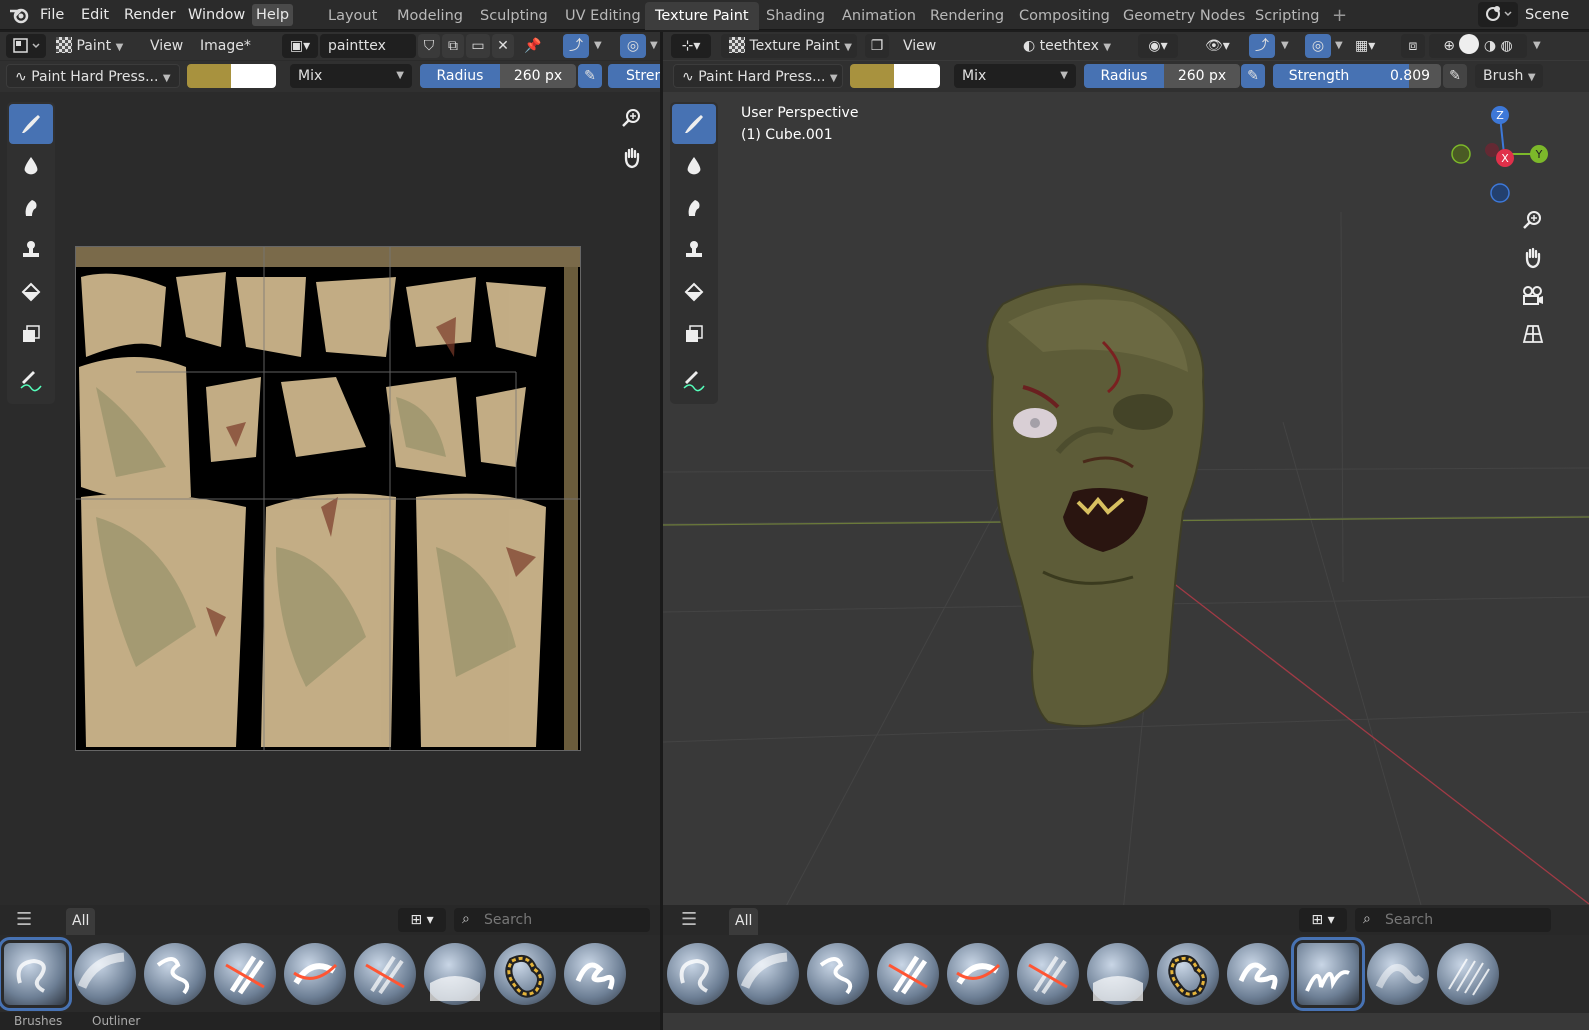 The image size is (1589, 1030). What do you see at coordinates (758, 76) in the screenshot?
I see `brush-selector: ∿ Paint Hard Press... ▼` at bounding box center [758, 76].